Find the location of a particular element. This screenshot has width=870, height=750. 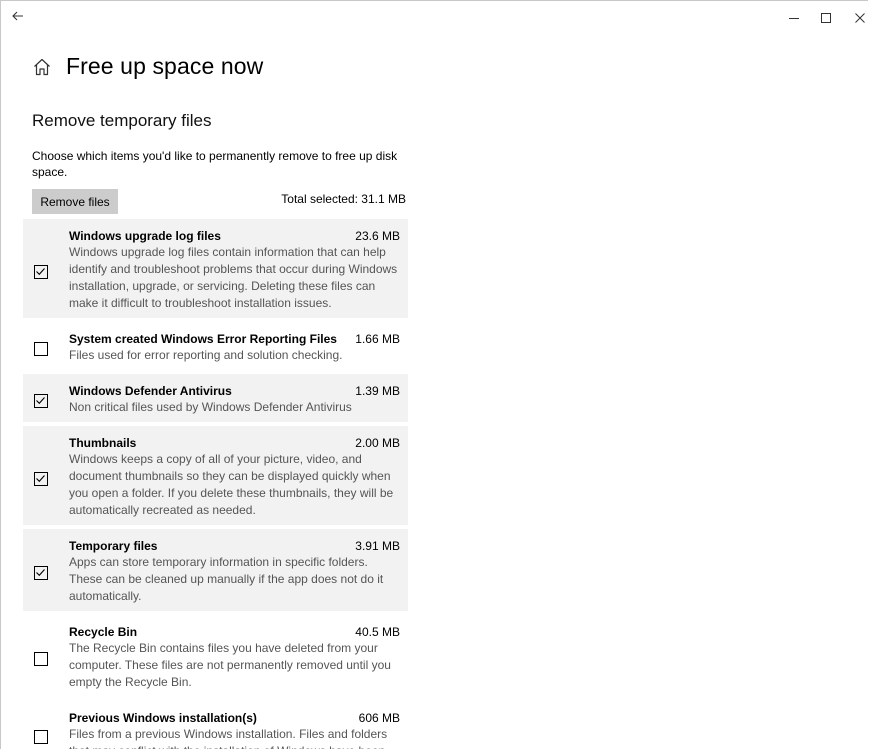

section-title: Remove temporary files is located at coordinates (122, 120).